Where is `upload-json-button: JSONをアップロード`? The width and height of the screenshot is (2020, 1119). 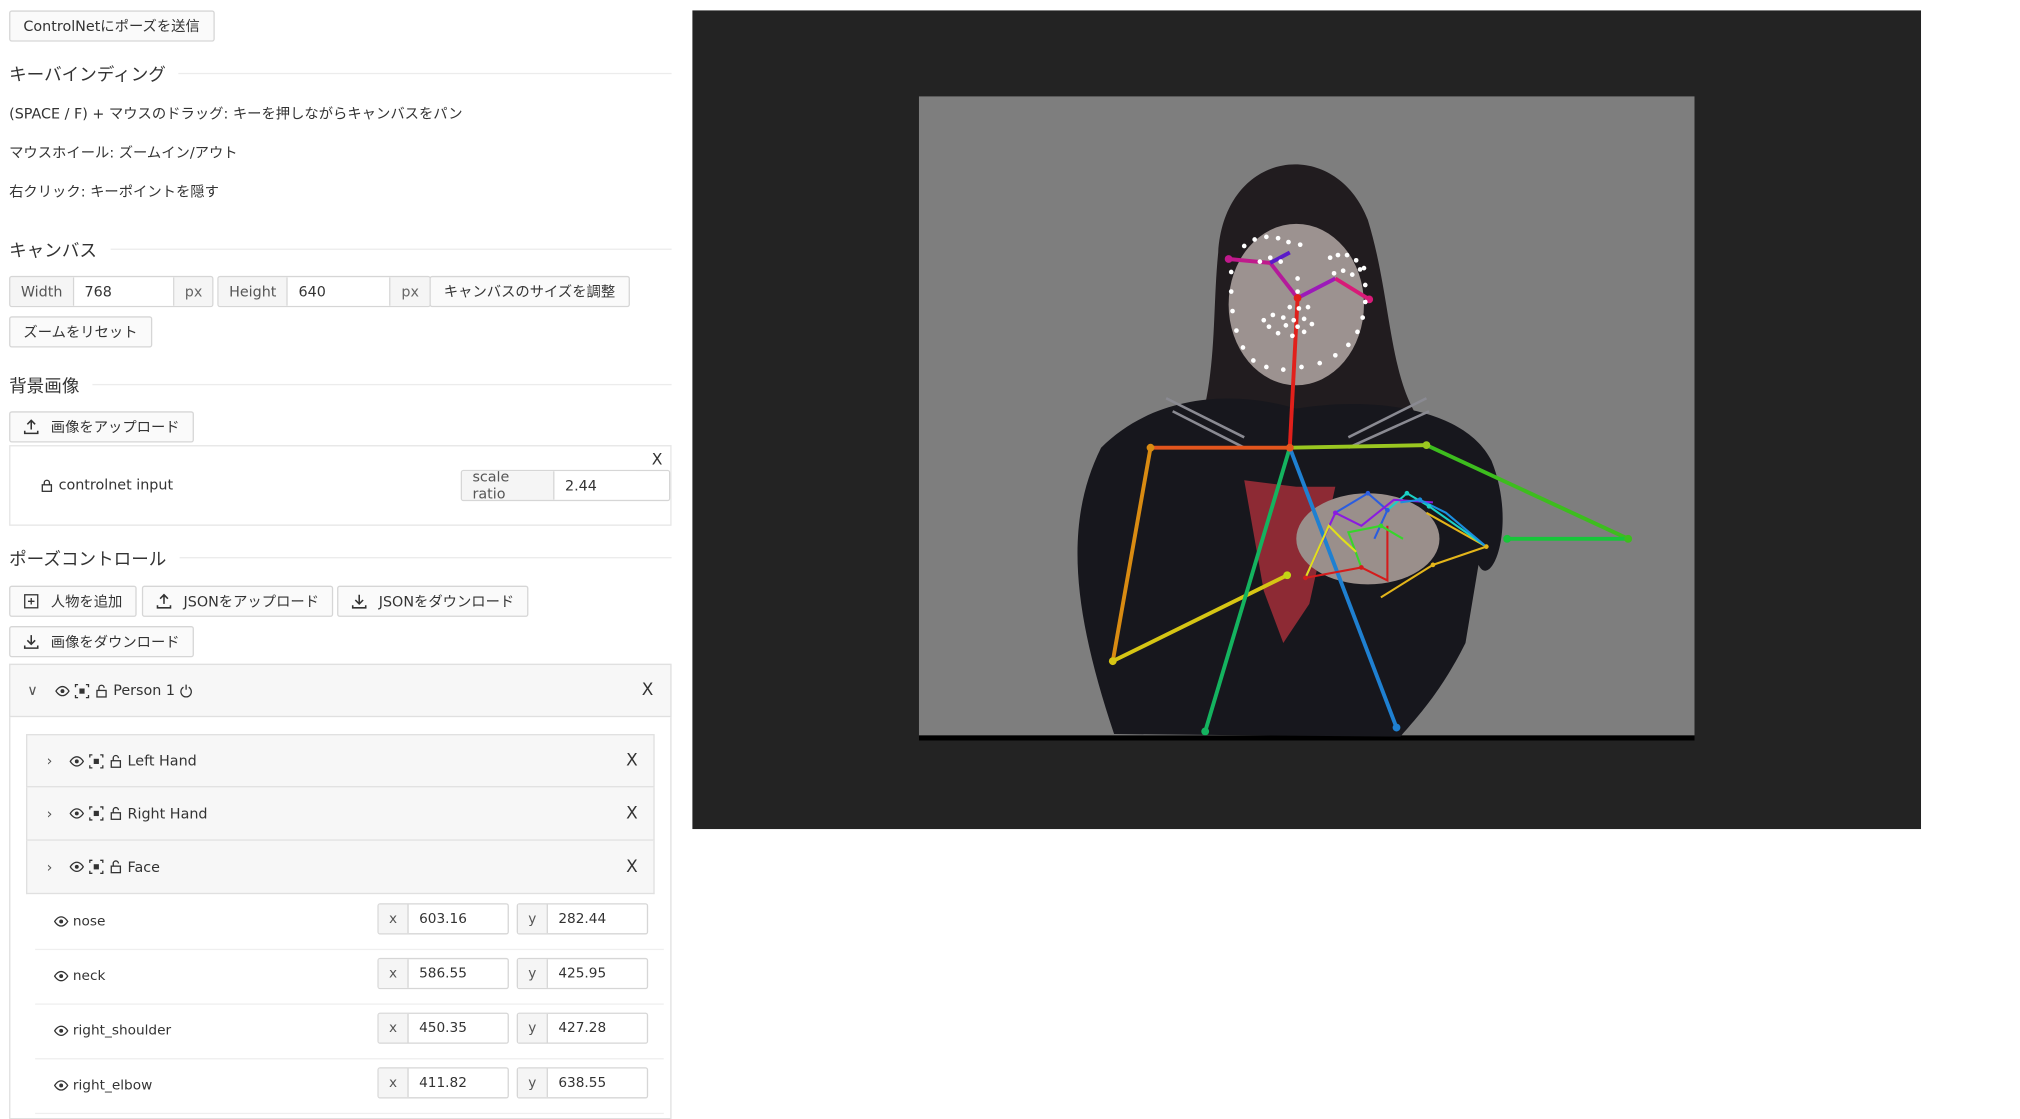
upload-json-button: JSONをアップロード is located at coordinates (237, 601).